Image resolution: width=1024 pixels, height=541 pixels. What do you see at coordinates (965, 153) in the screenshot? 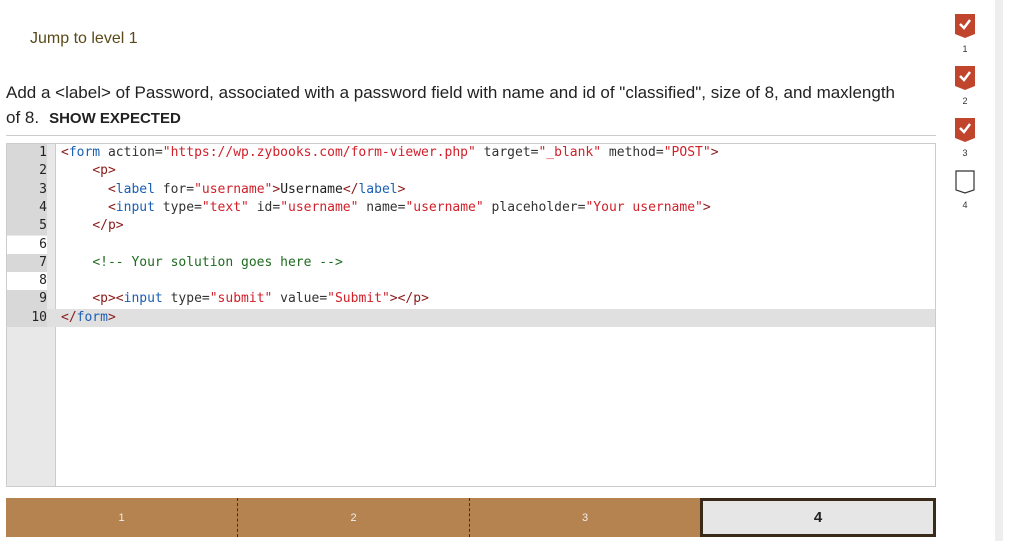
I see `level-number: 3` at bounding box center [965, 153].